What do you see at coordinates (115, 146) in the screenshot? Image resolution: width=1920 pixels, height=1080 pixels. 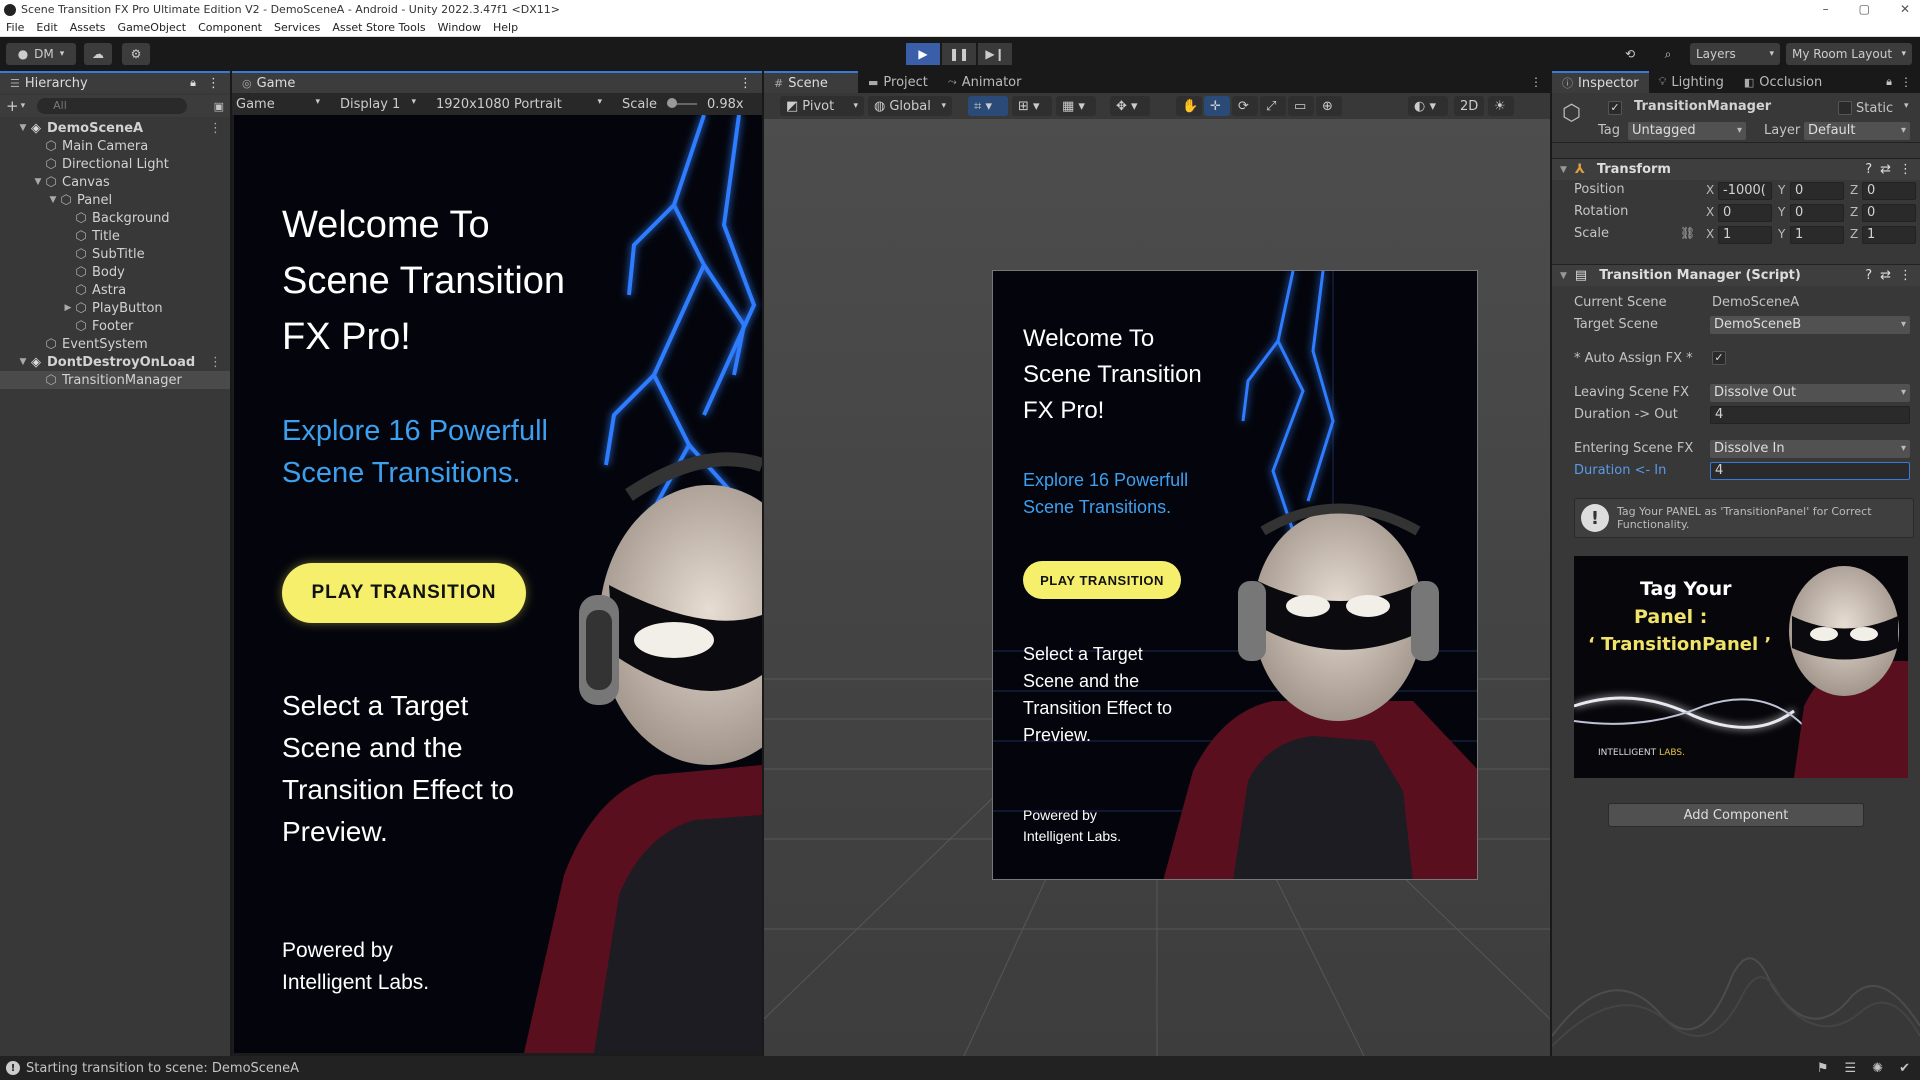 I see `hierarchy-item: ⬡ Main Camera` at bounding box center [115, 146].